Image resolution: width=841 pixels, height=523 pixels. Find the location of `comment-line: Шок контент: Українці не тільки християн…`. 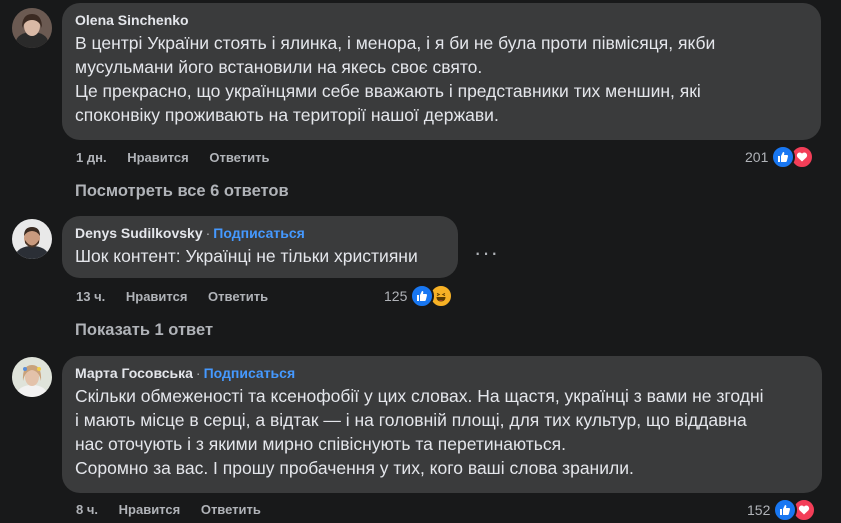

comment-line: Шок контент: Українці не тільки християн… is located at coordinates (246, 256).